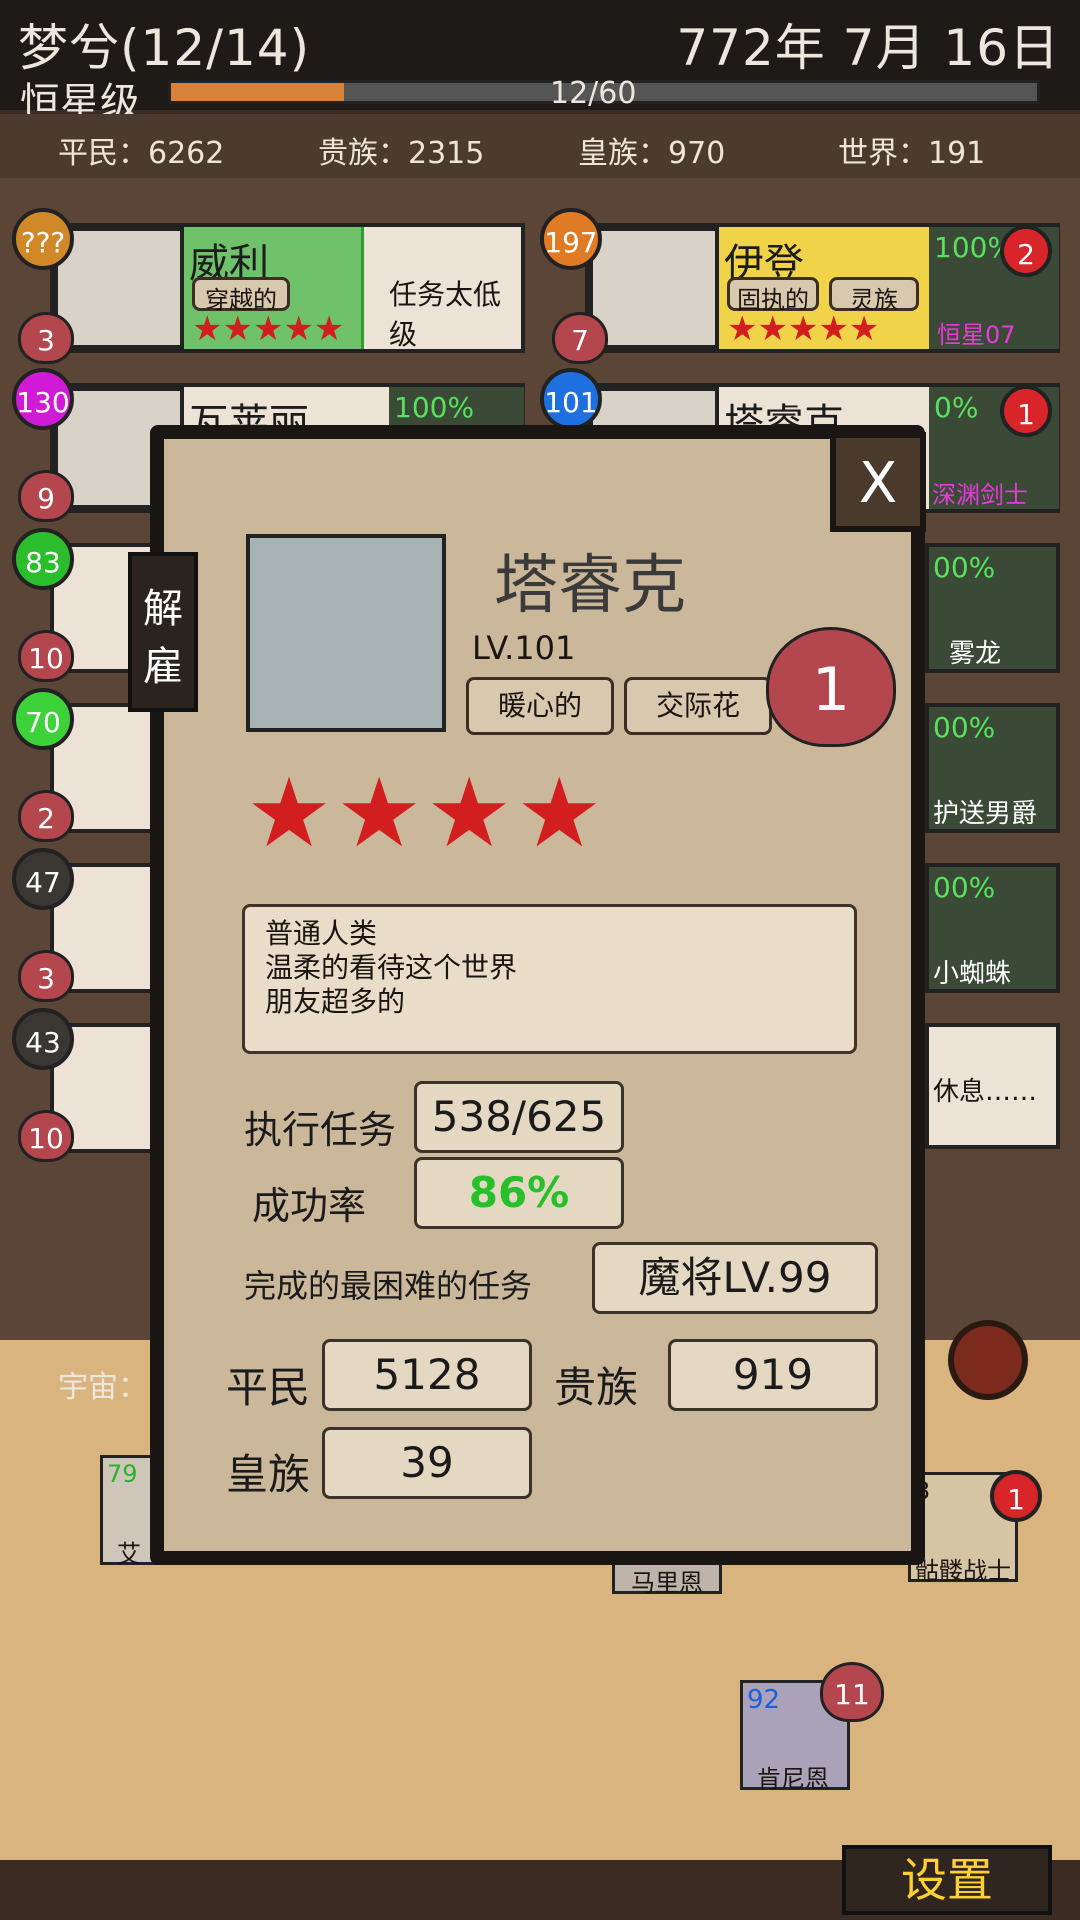 The width and height of the screenshot is (1080, 1920). I want to click on heart-icon: 1, so click(831, 687).